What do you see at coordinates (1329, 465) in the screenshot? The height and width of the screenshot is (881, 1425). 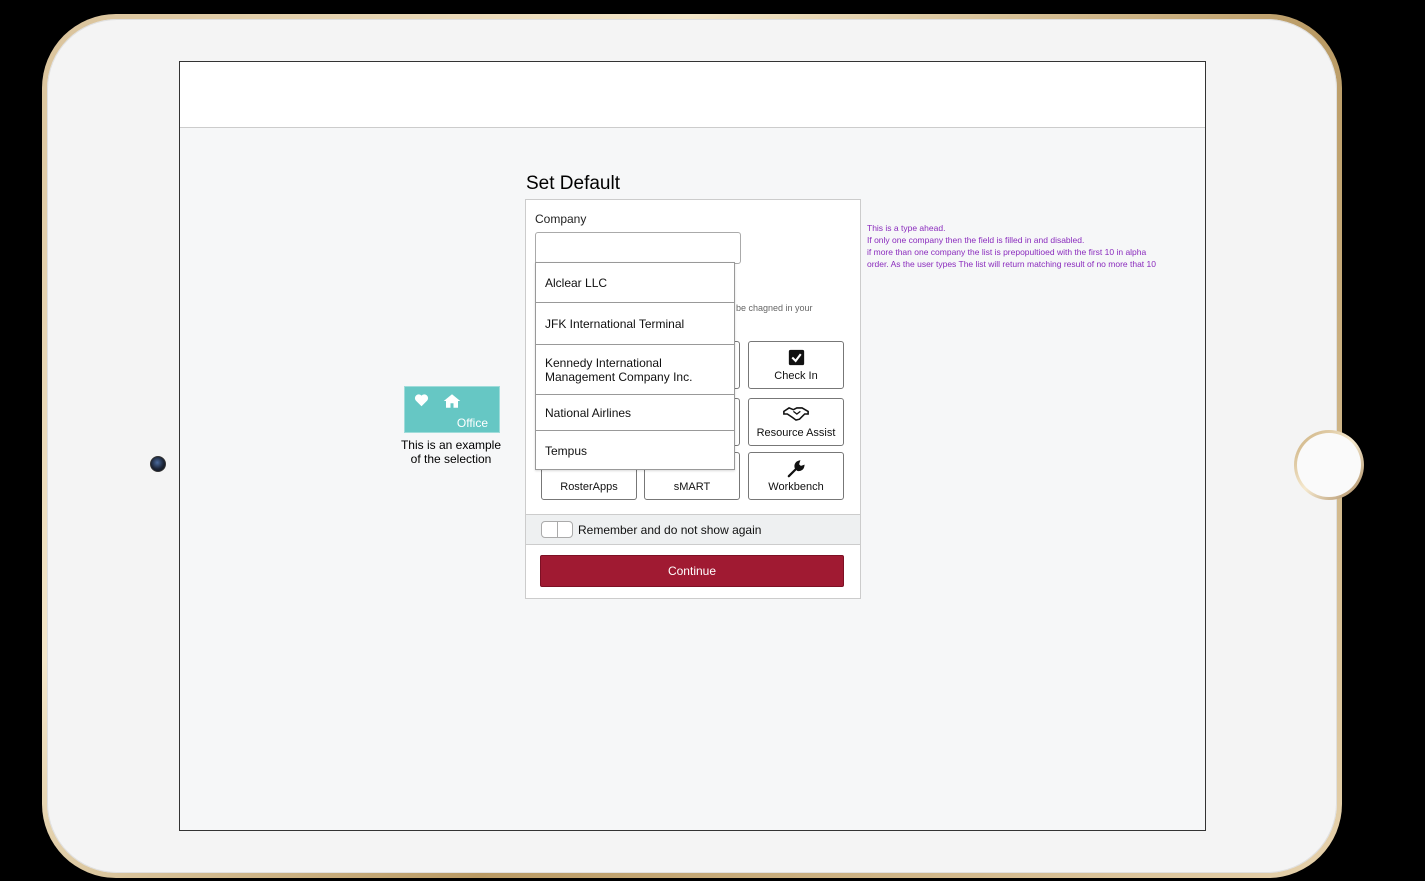 I see `home-button` at bounding box center [1329, 465].